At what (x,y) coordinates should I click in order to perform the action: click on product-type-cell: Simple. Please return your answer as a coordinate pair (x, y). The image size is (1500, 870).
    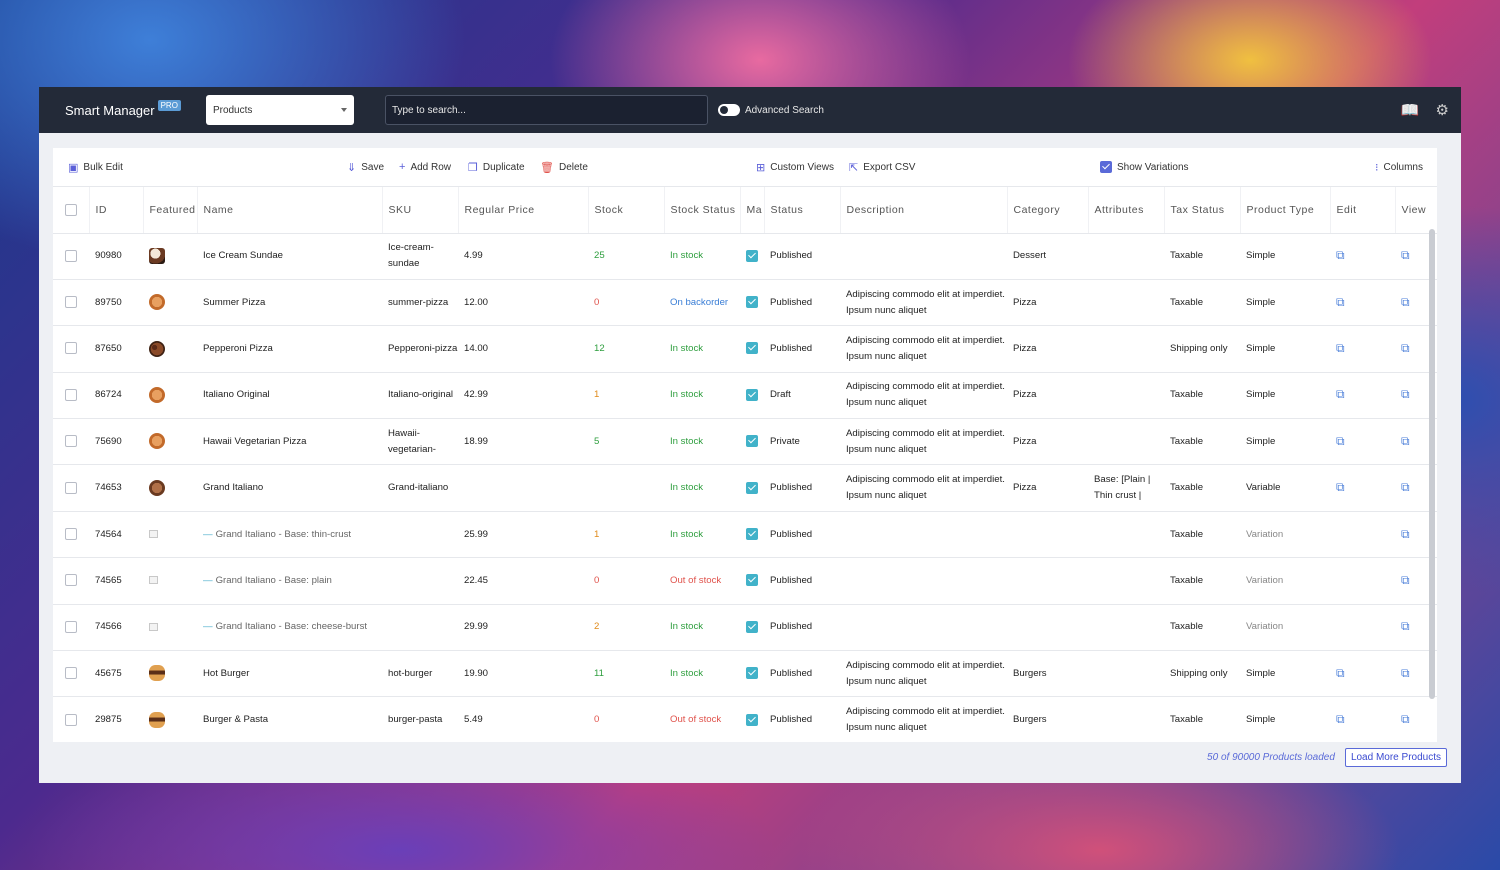
    Looking at the image, I should click on (1285, 396).